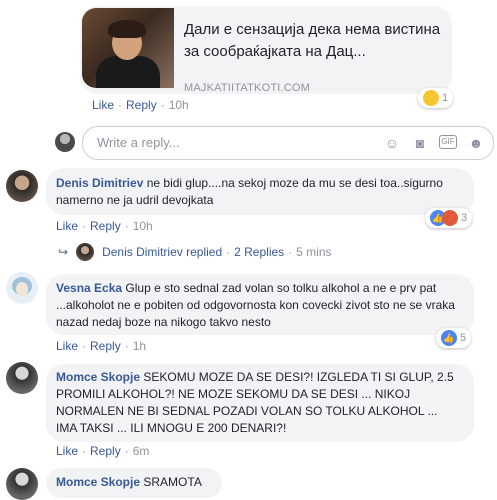 This screenshot has width=497, height=500. I want to click on haha-reaction-icon, so click(431, 98).